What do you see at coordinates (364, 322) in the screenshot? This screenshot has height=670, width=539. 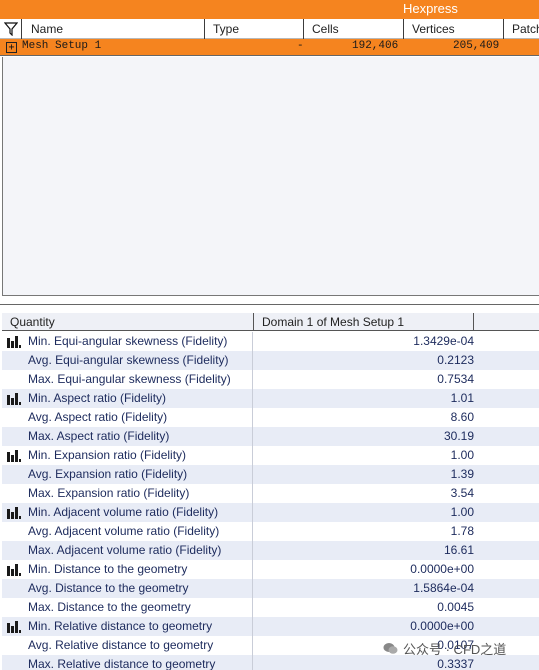 I see `column-domain: Domain 1 of Mesh Setup 1` at bounding box center [364, 322].